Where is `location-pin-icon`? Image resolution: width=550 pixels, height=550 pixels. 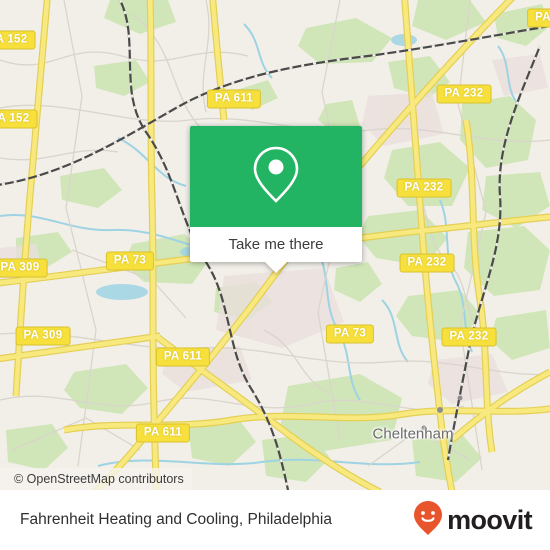 location-pin-icon is located at coordinates (276, 176).